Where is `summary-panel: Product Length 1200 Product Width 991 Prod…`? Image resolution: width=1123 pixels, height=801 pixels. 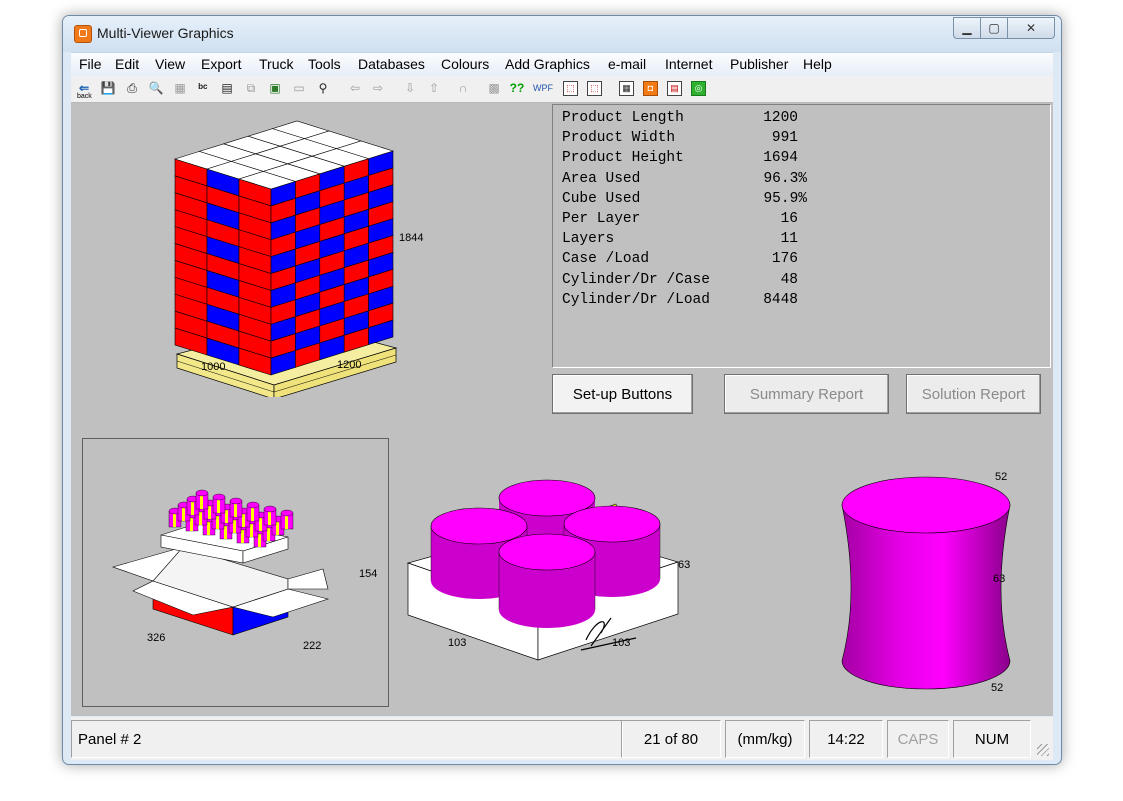 summary-panel: Product Length 1200 Product Width 991 Prod… is located at coordinates (801, 236).